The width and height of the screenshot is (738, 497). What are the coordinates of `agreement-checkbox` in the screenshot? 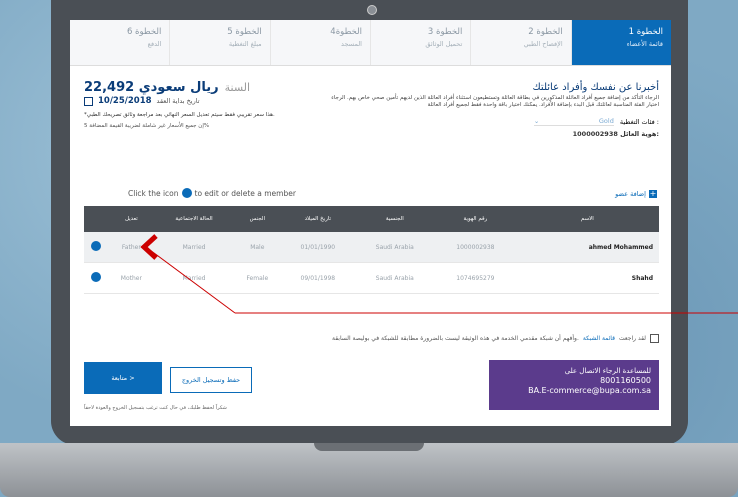 It's located at (654, 338).